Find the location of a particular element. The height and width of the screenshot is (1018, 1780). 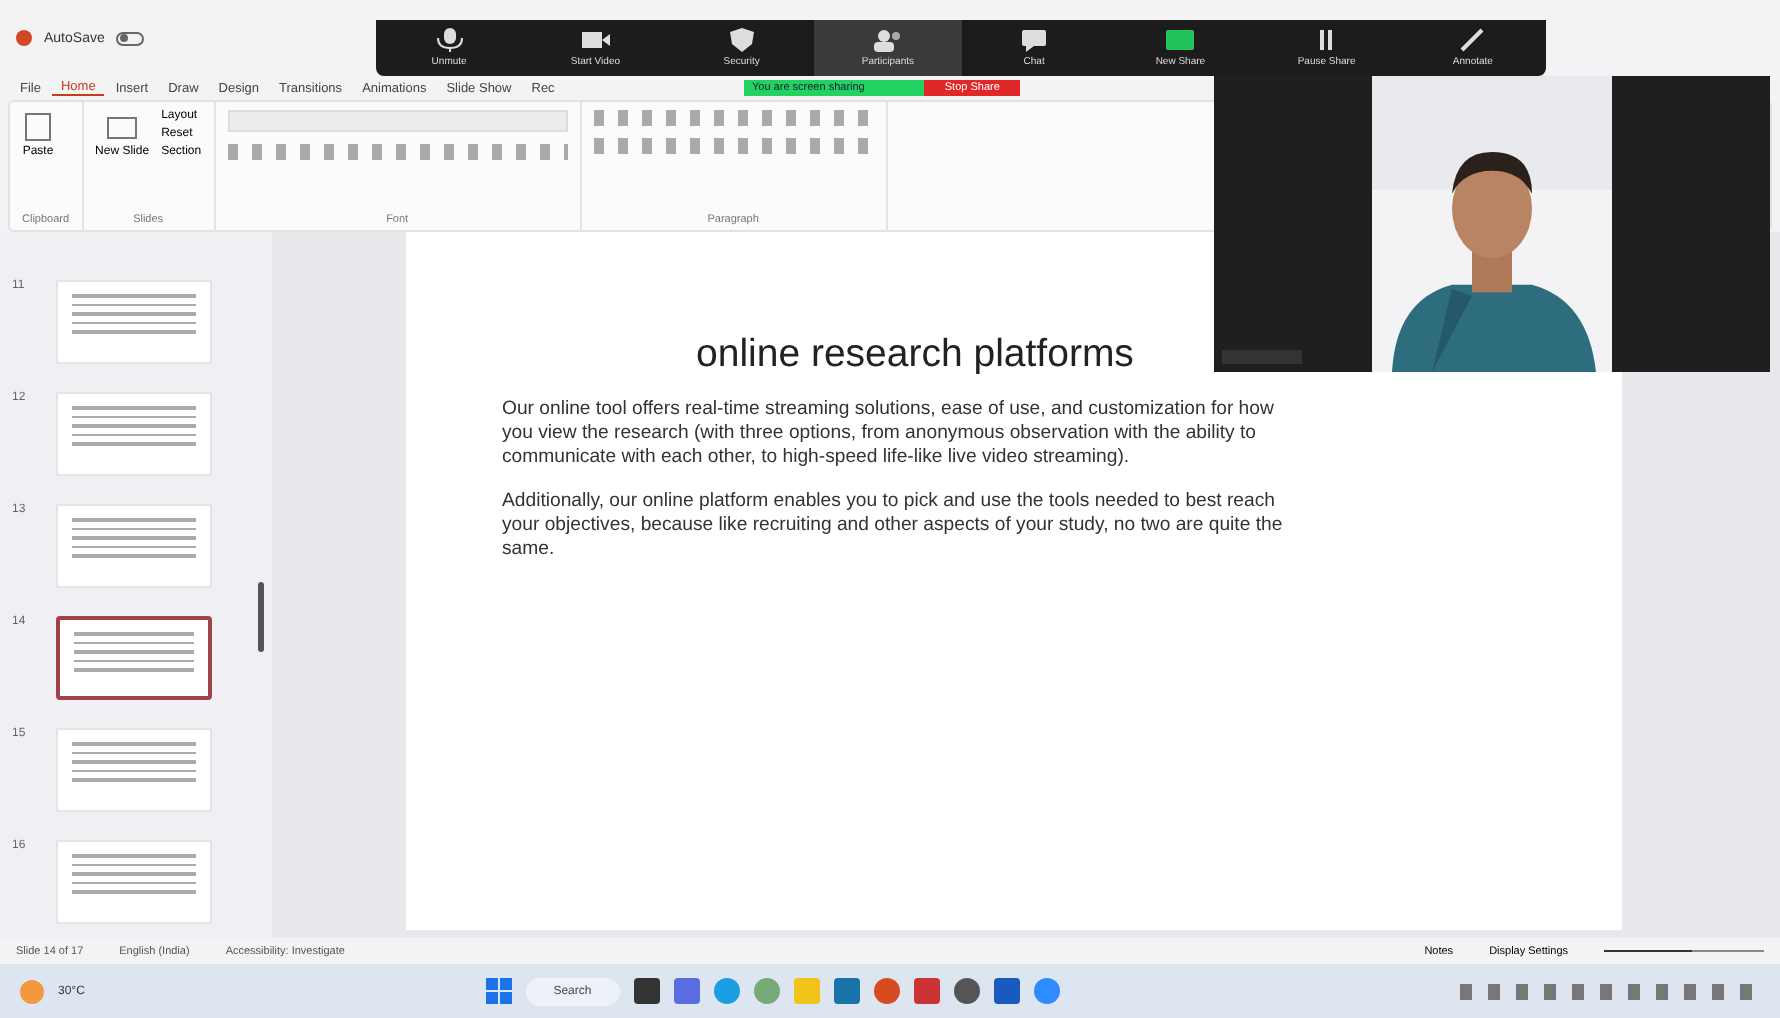

font-field is located at coordinates (397, 121).